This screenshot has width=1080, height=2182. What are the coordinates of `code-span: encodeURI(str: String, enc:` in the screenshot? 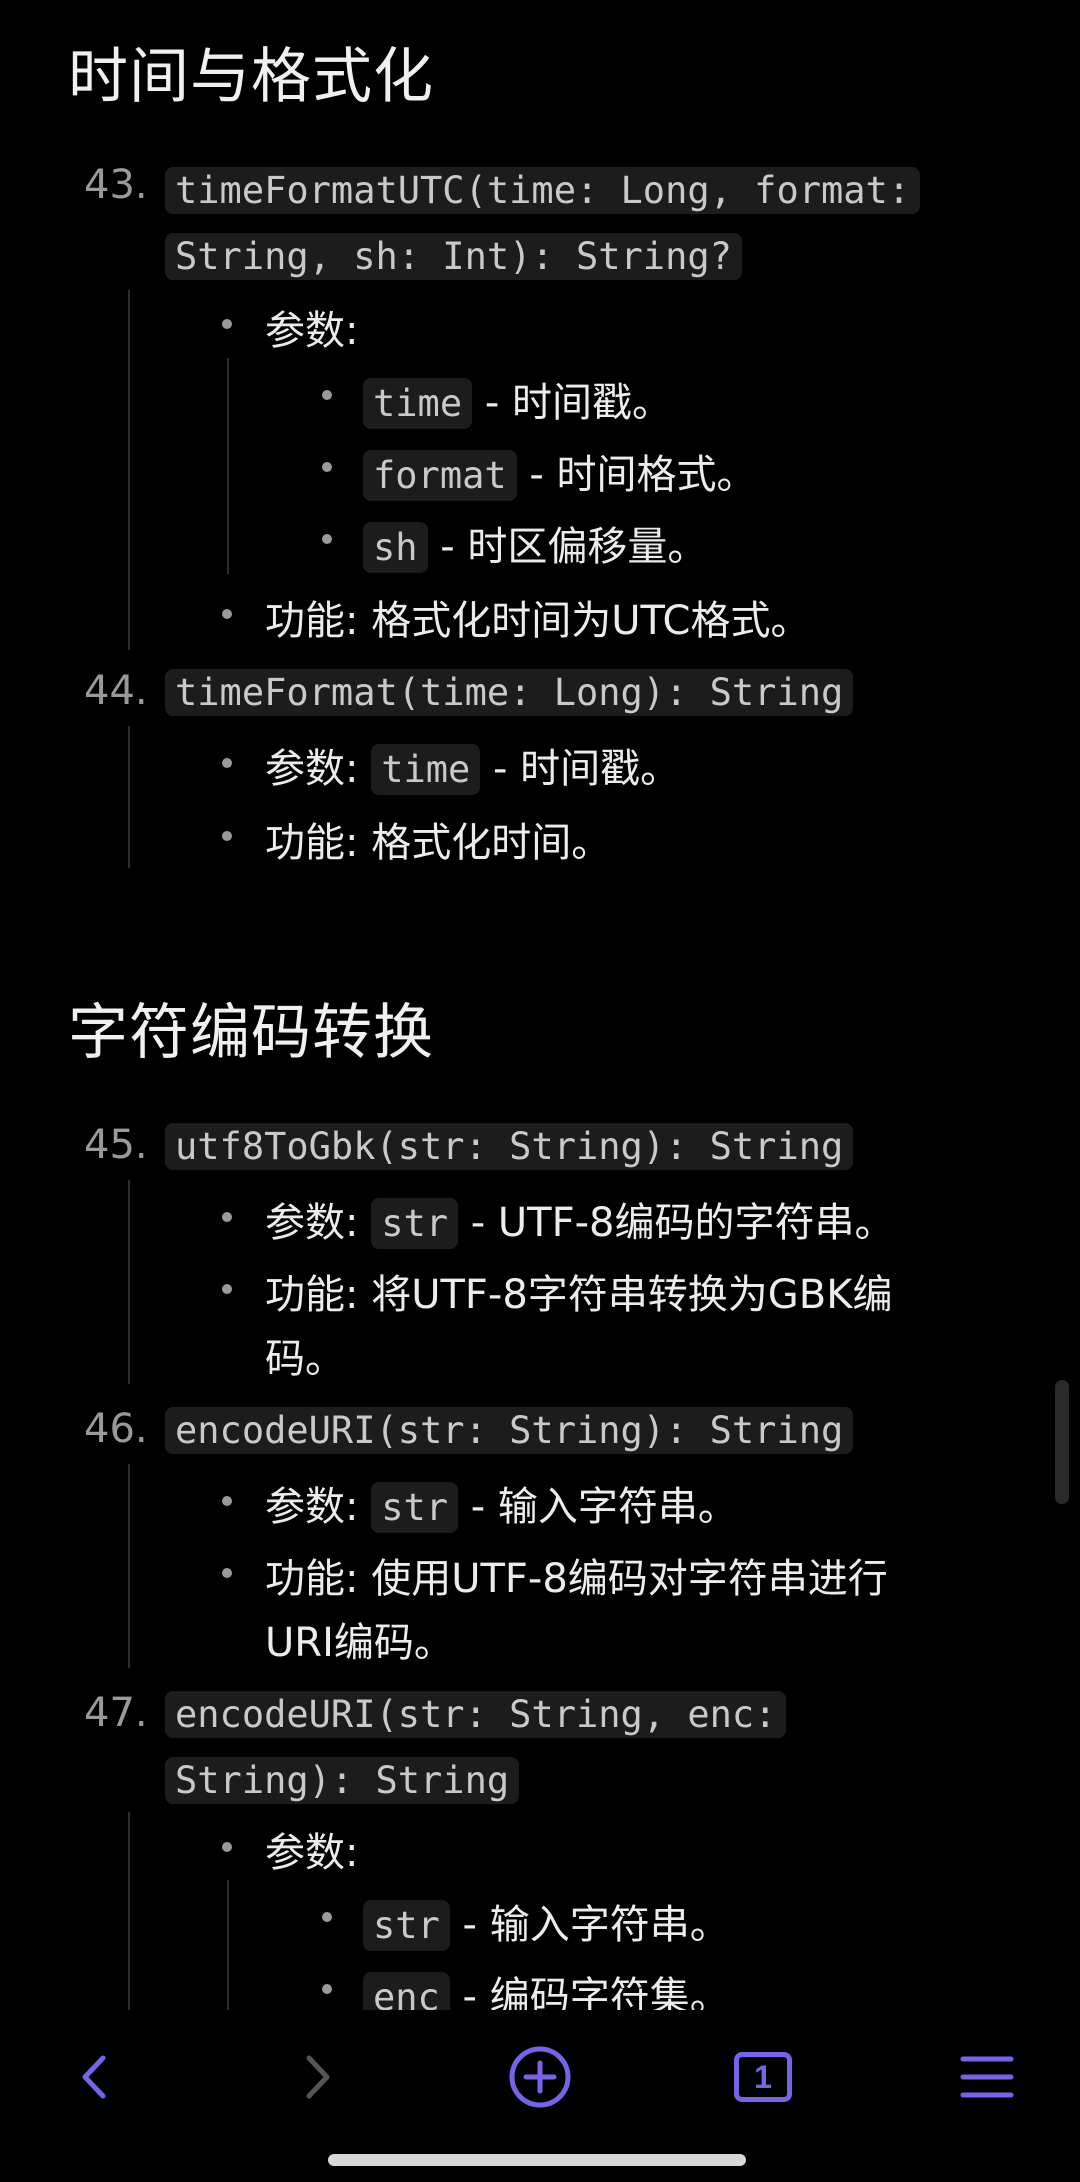 It's located at (476, 1714).